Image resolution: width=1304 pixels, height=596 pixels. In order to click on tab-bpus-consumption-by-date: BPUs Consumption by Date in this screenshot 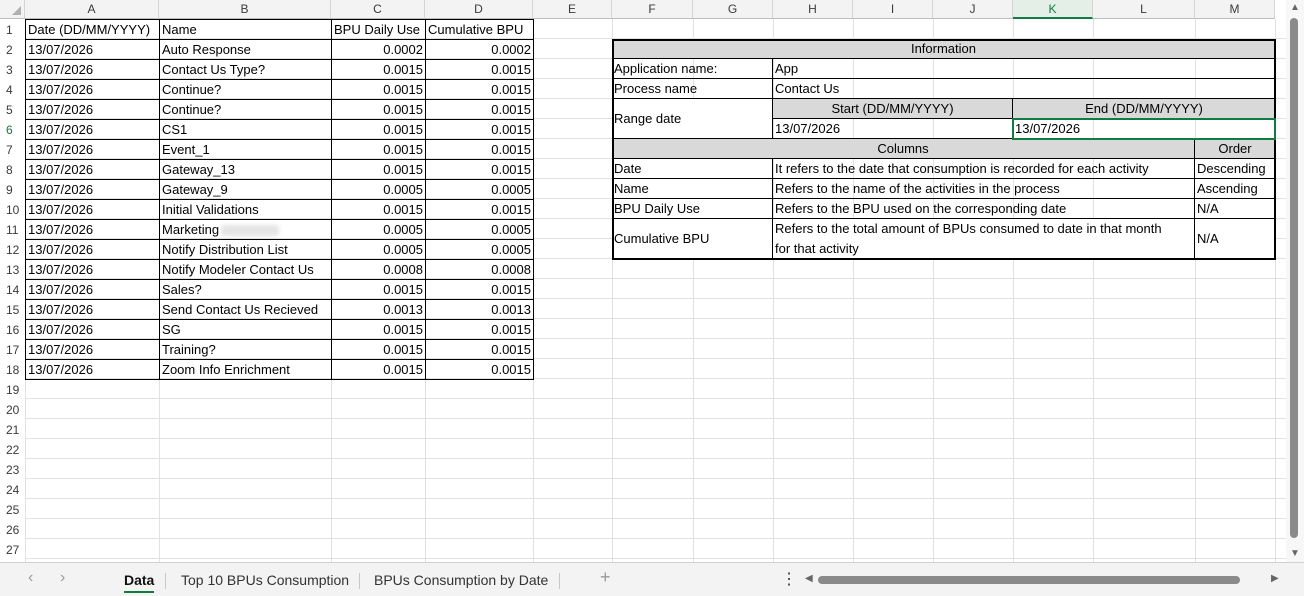, I will do `click(461, 580)`.